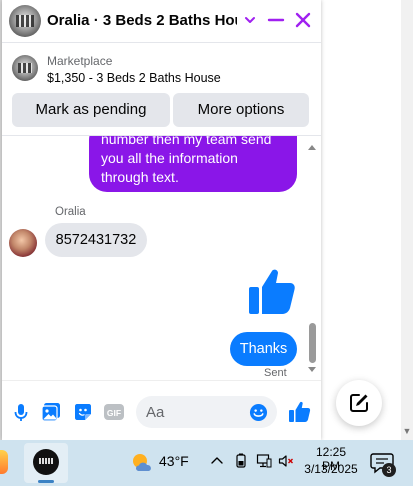 The height and width of the screenshot is (486, 413). I want to click on show-hidden-icons-chevron-icon, so click(217, 461).